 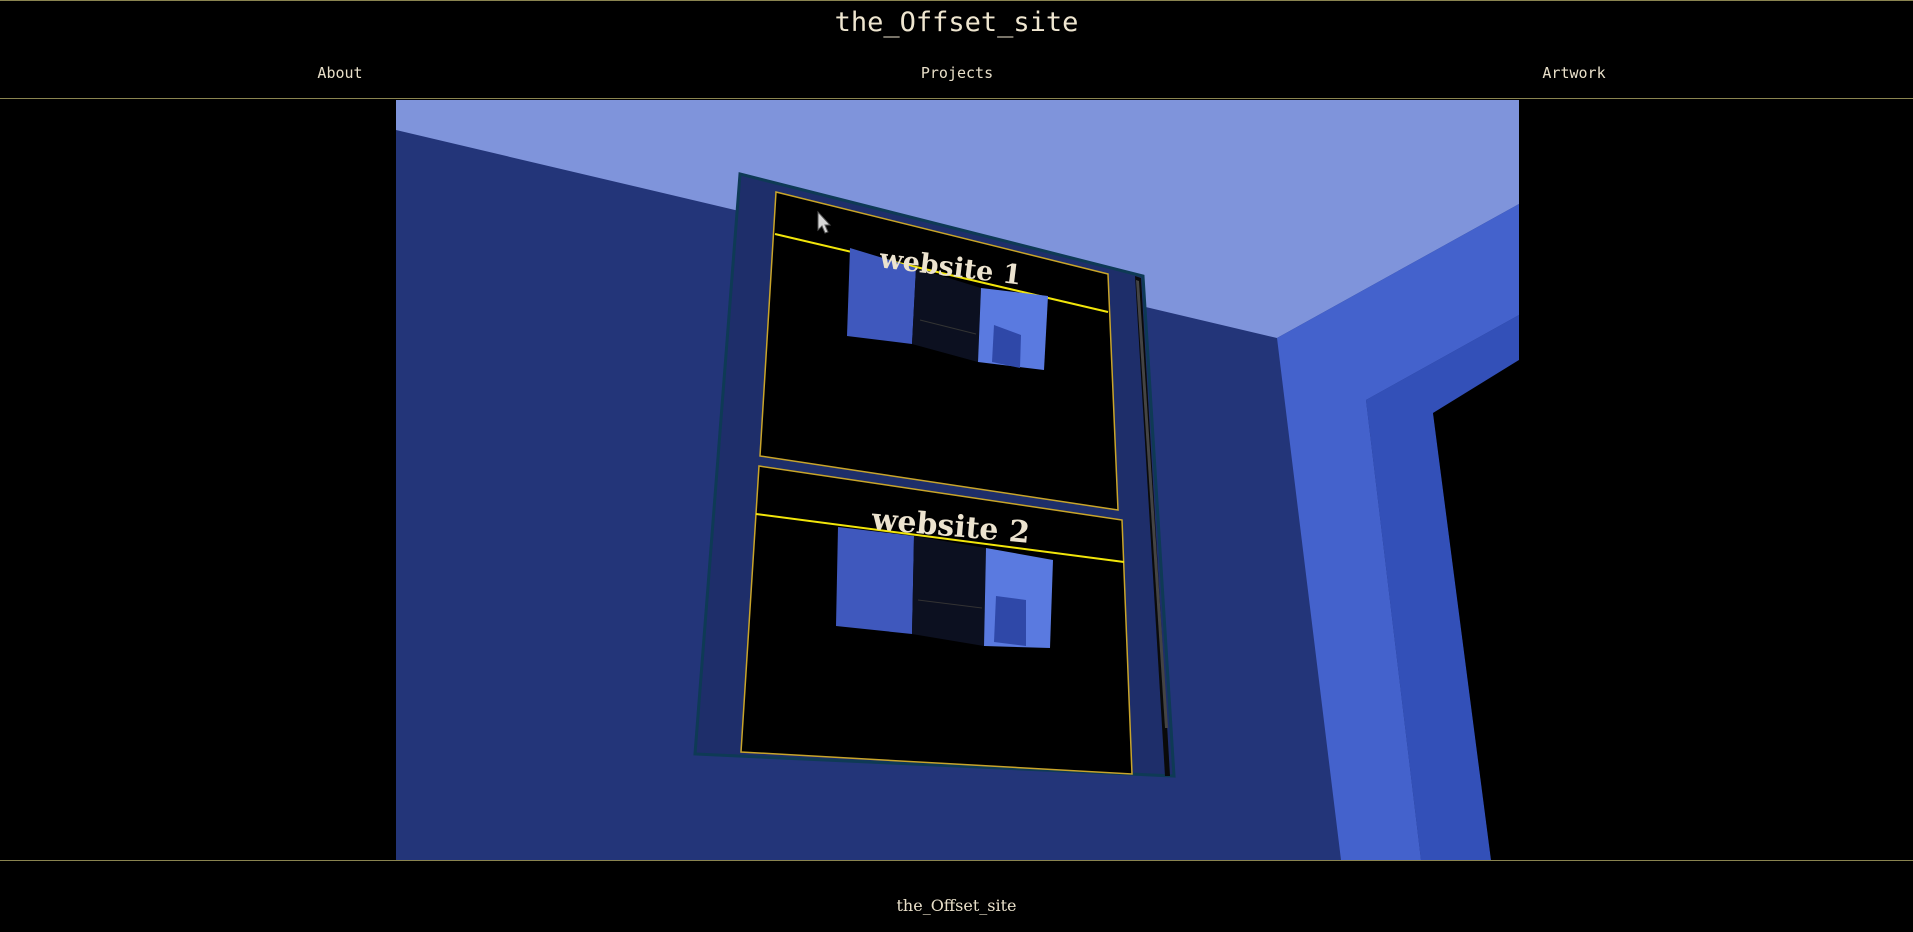 I want to click on nav-link-projects: Projects, so click(x=957, y=73).